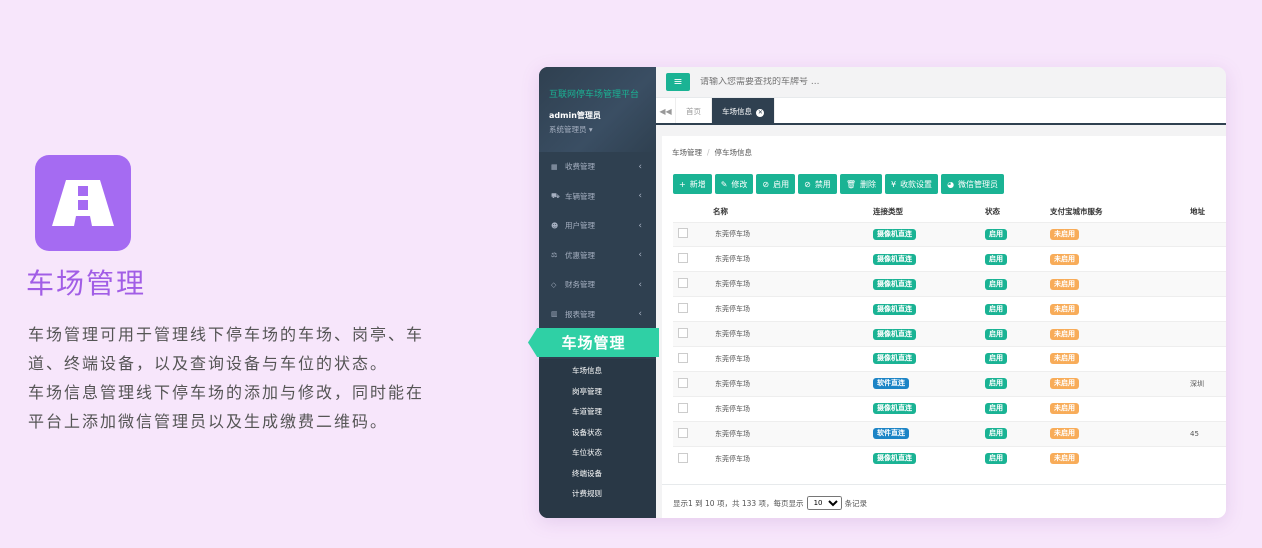 Image resolution: width=1262 pixels, height=548 pixels. I want to click on select-column-header, so click(693, 212).